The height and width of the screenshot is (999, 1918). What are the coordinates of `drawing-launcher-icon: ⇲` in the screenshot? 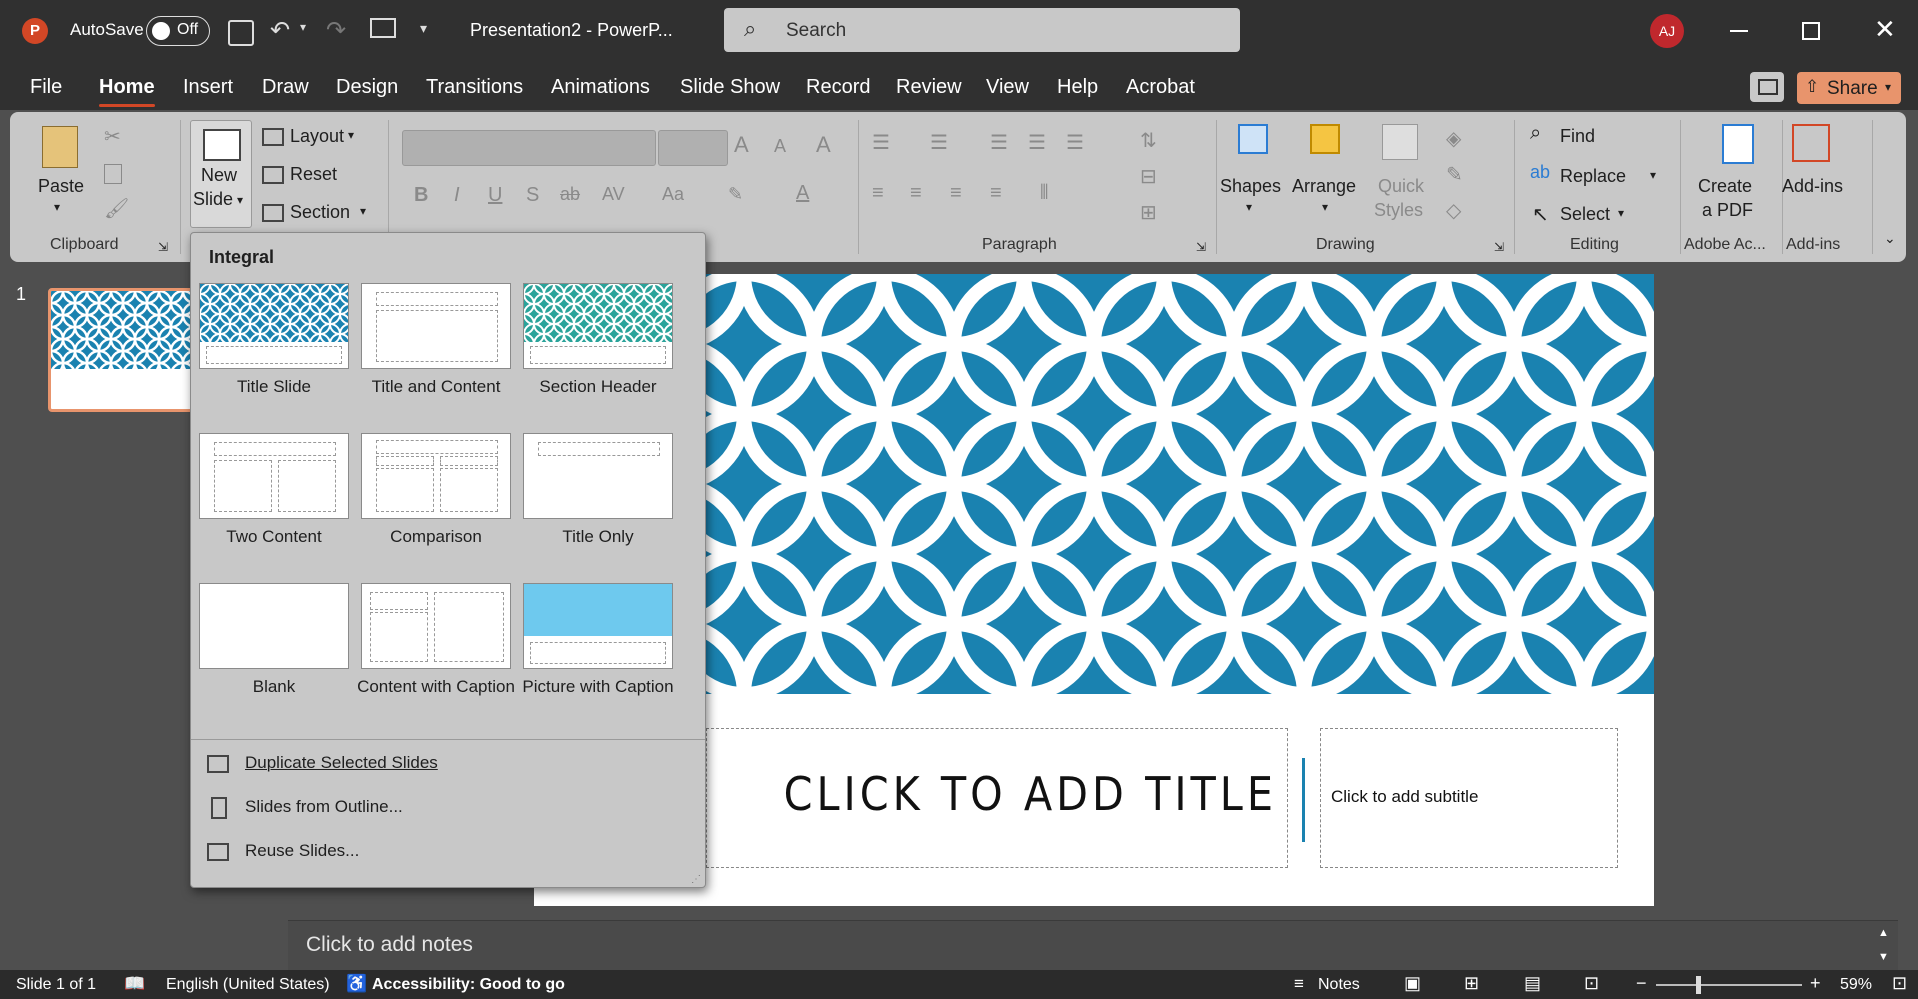 It's located at (1499, 247).